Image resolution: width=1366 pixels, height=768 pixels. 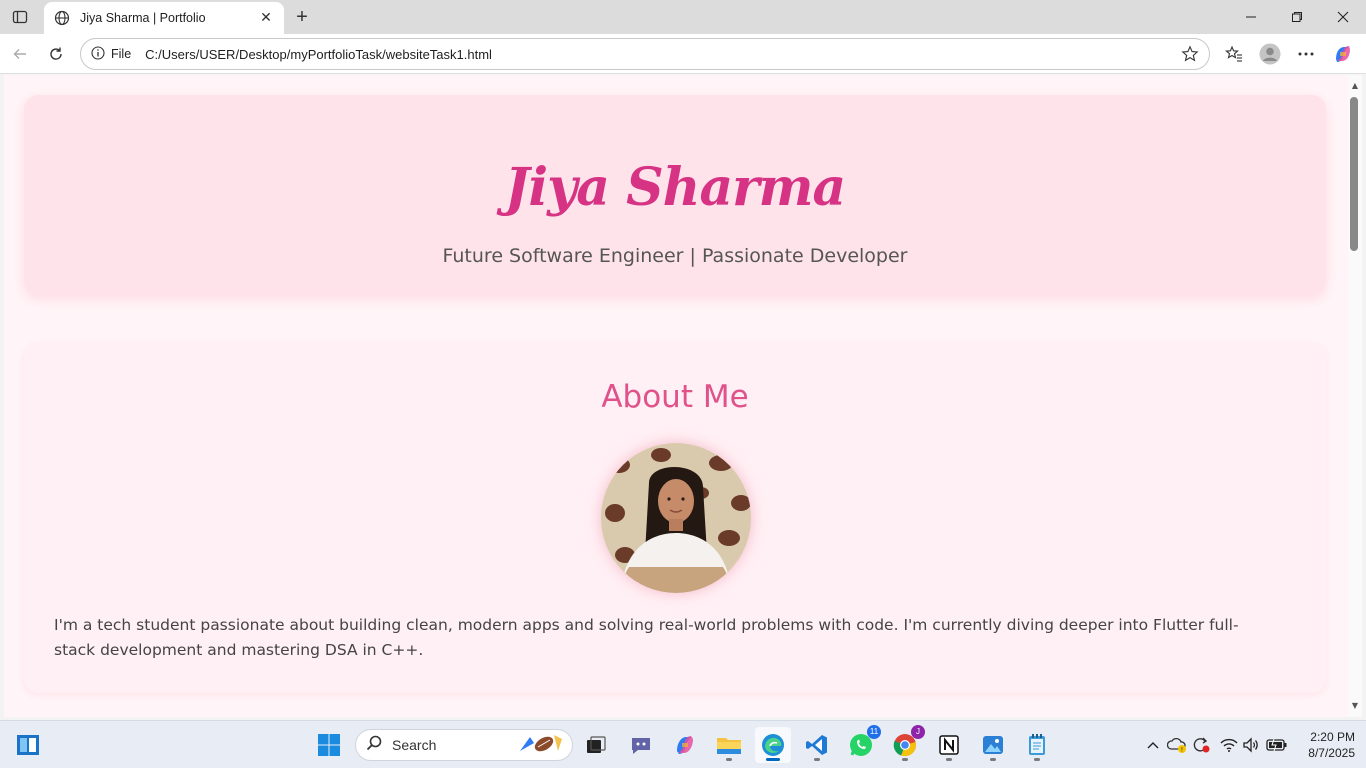 I want to click on info-icon, so click(x=98, y=54).